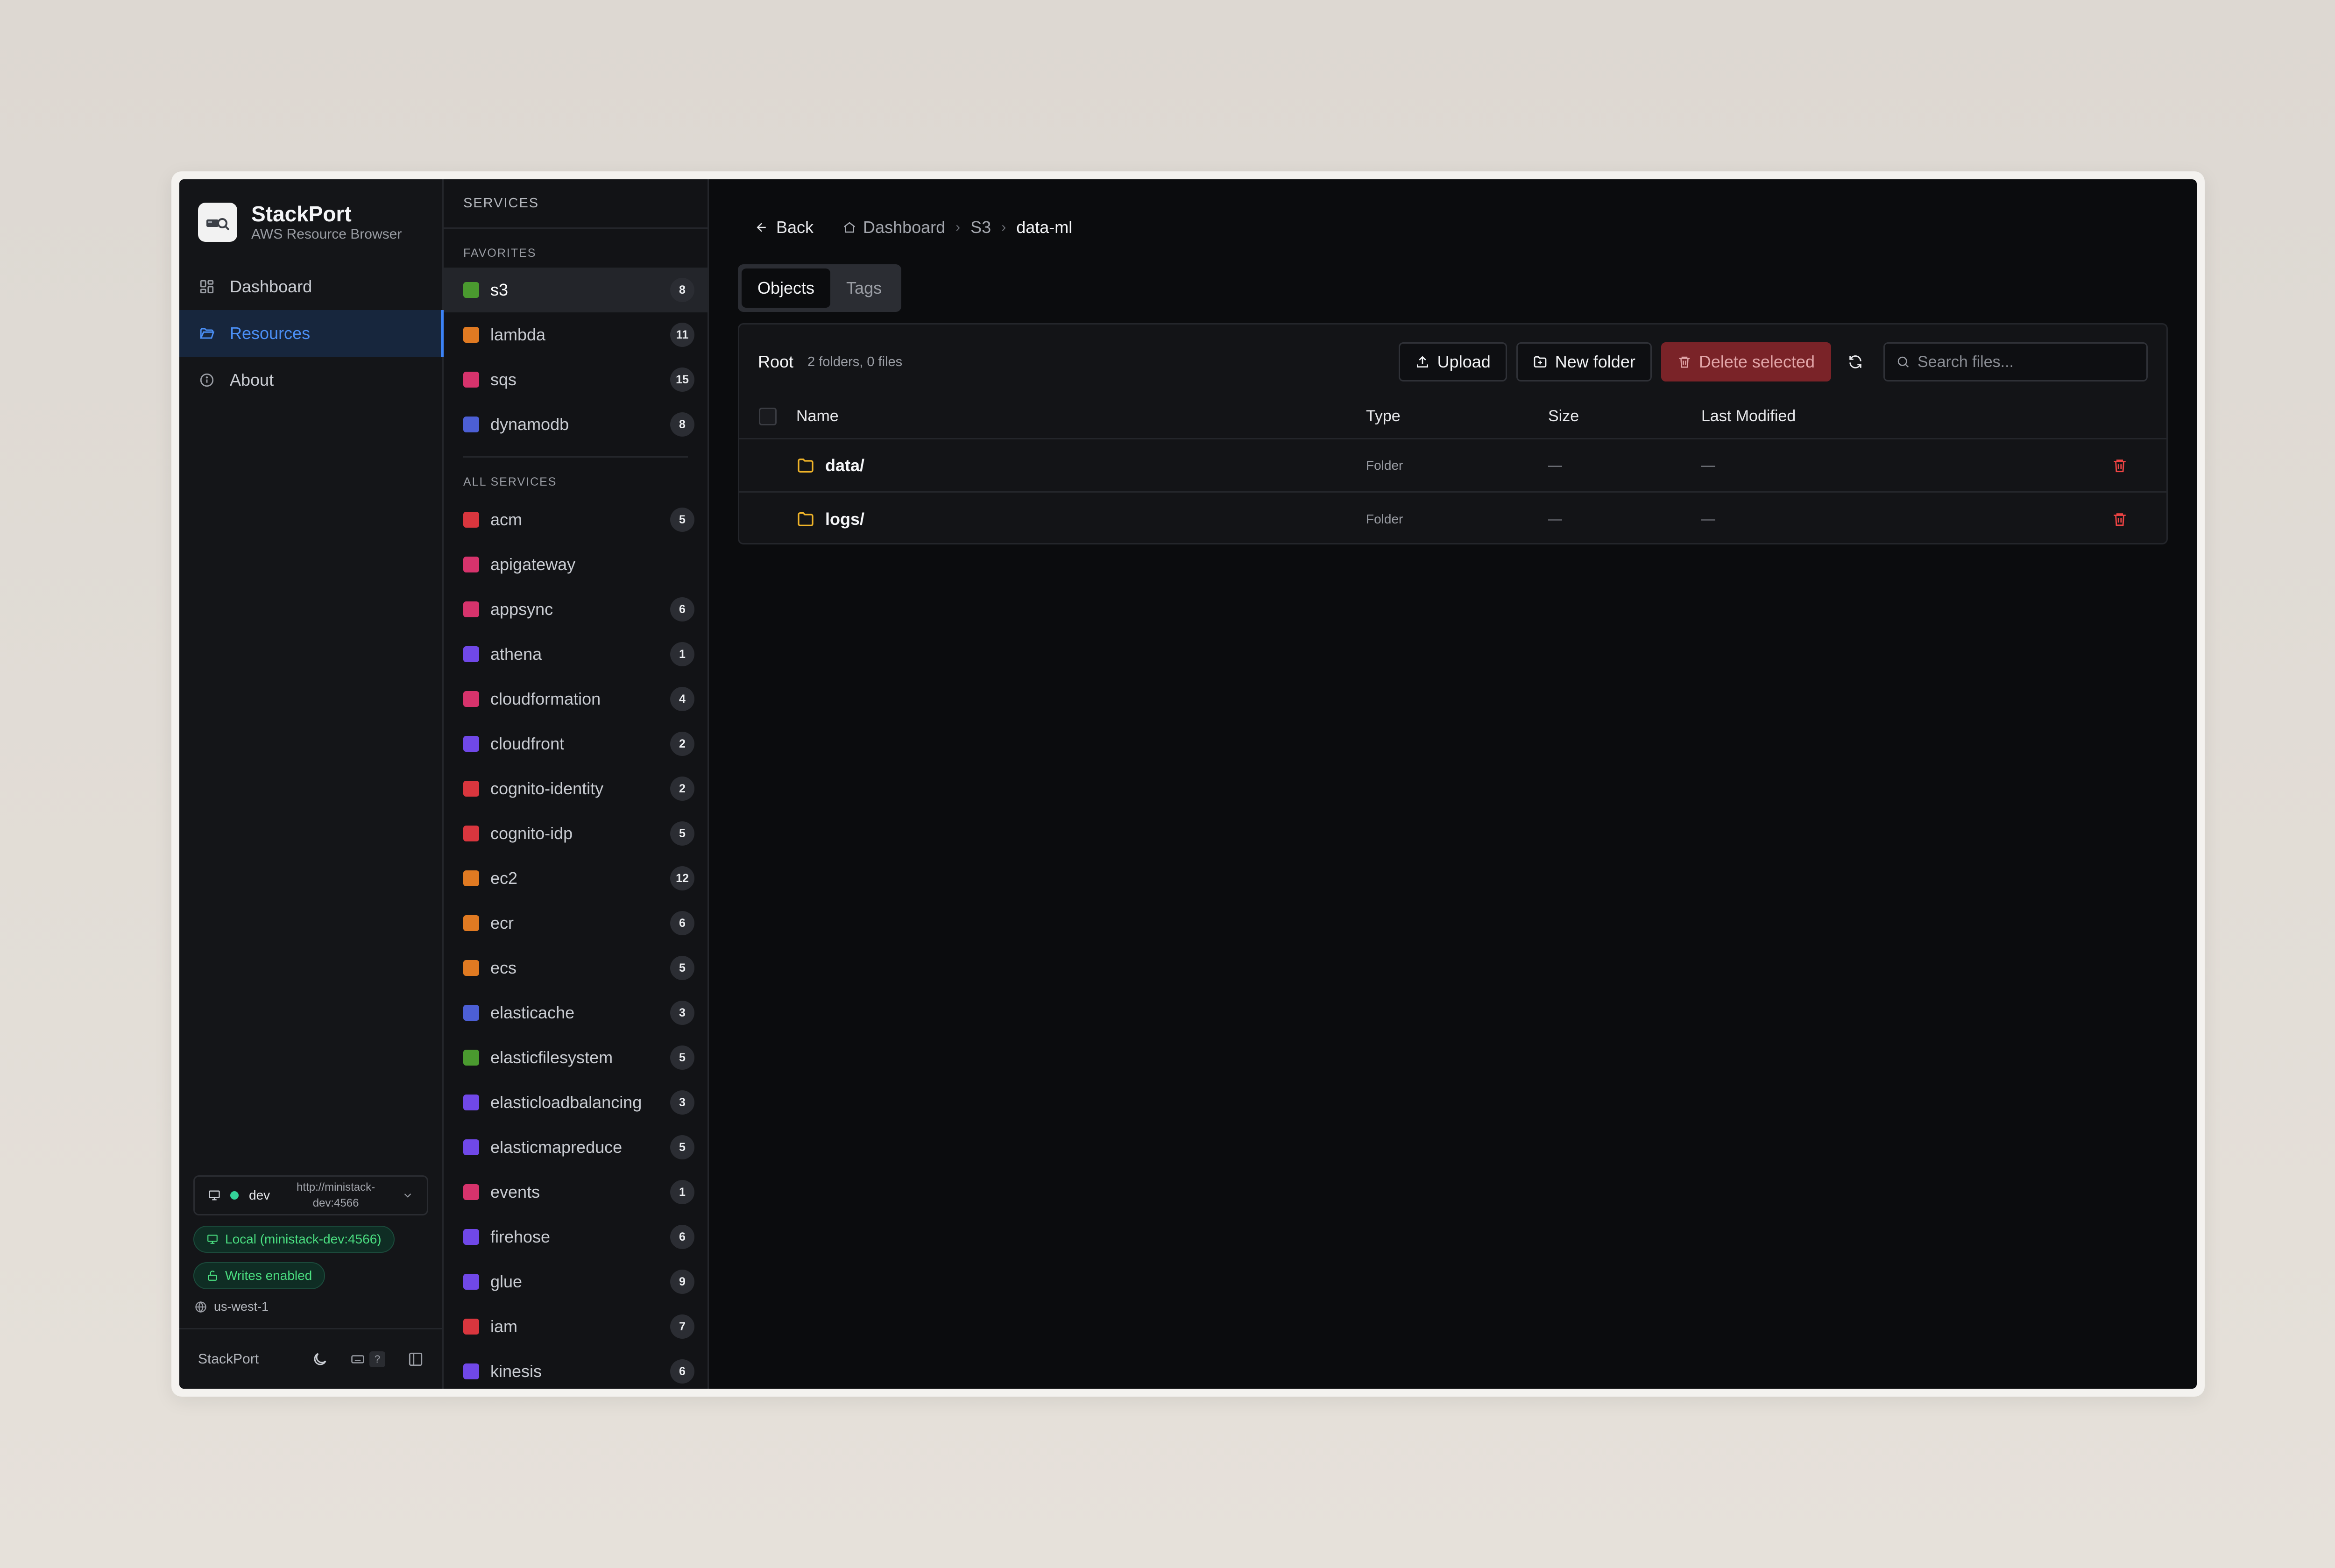  I want to click on service-name: cloudfront, so click(528, 743).